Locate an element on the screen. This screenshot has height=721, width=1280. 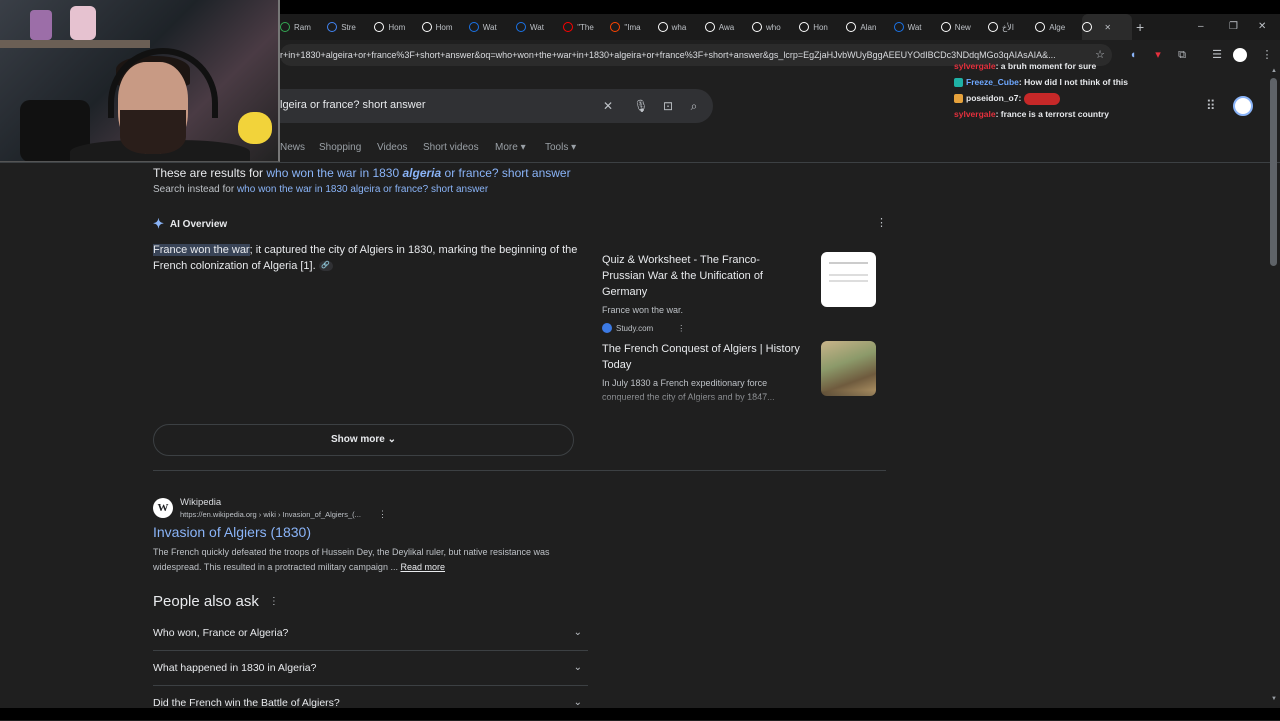
scroll-down-arrow-icon: ▼ is located at coordinates (1274, 699).